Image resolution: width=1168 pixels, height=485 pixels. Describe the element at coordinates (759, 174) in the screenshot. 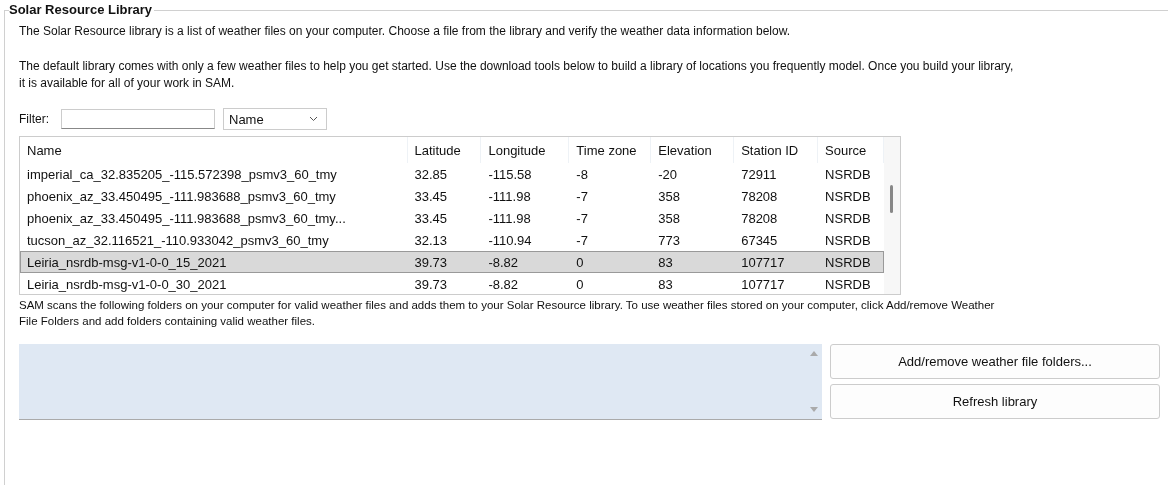

I see `table-cell-text: 72911` at that location.